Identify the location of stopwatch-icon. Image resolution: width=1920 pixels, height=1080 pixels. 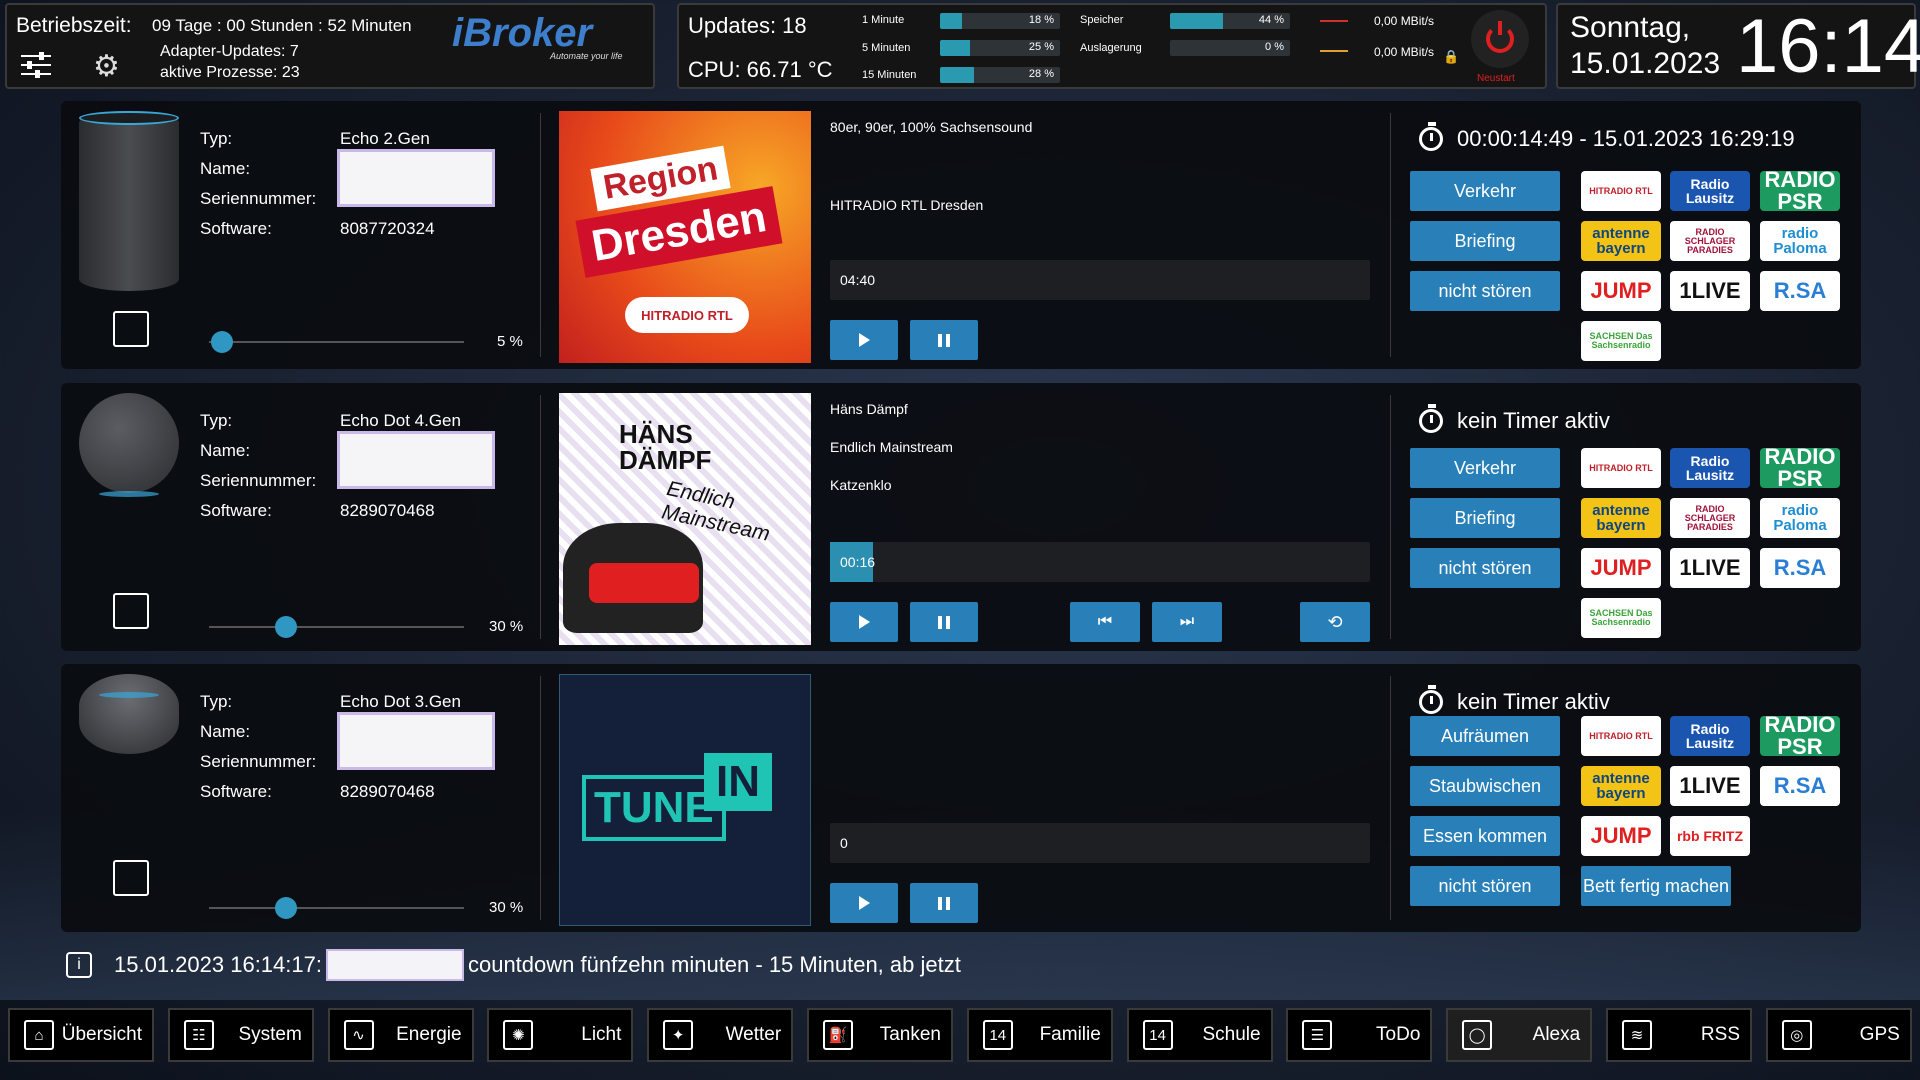
(1431, 418).